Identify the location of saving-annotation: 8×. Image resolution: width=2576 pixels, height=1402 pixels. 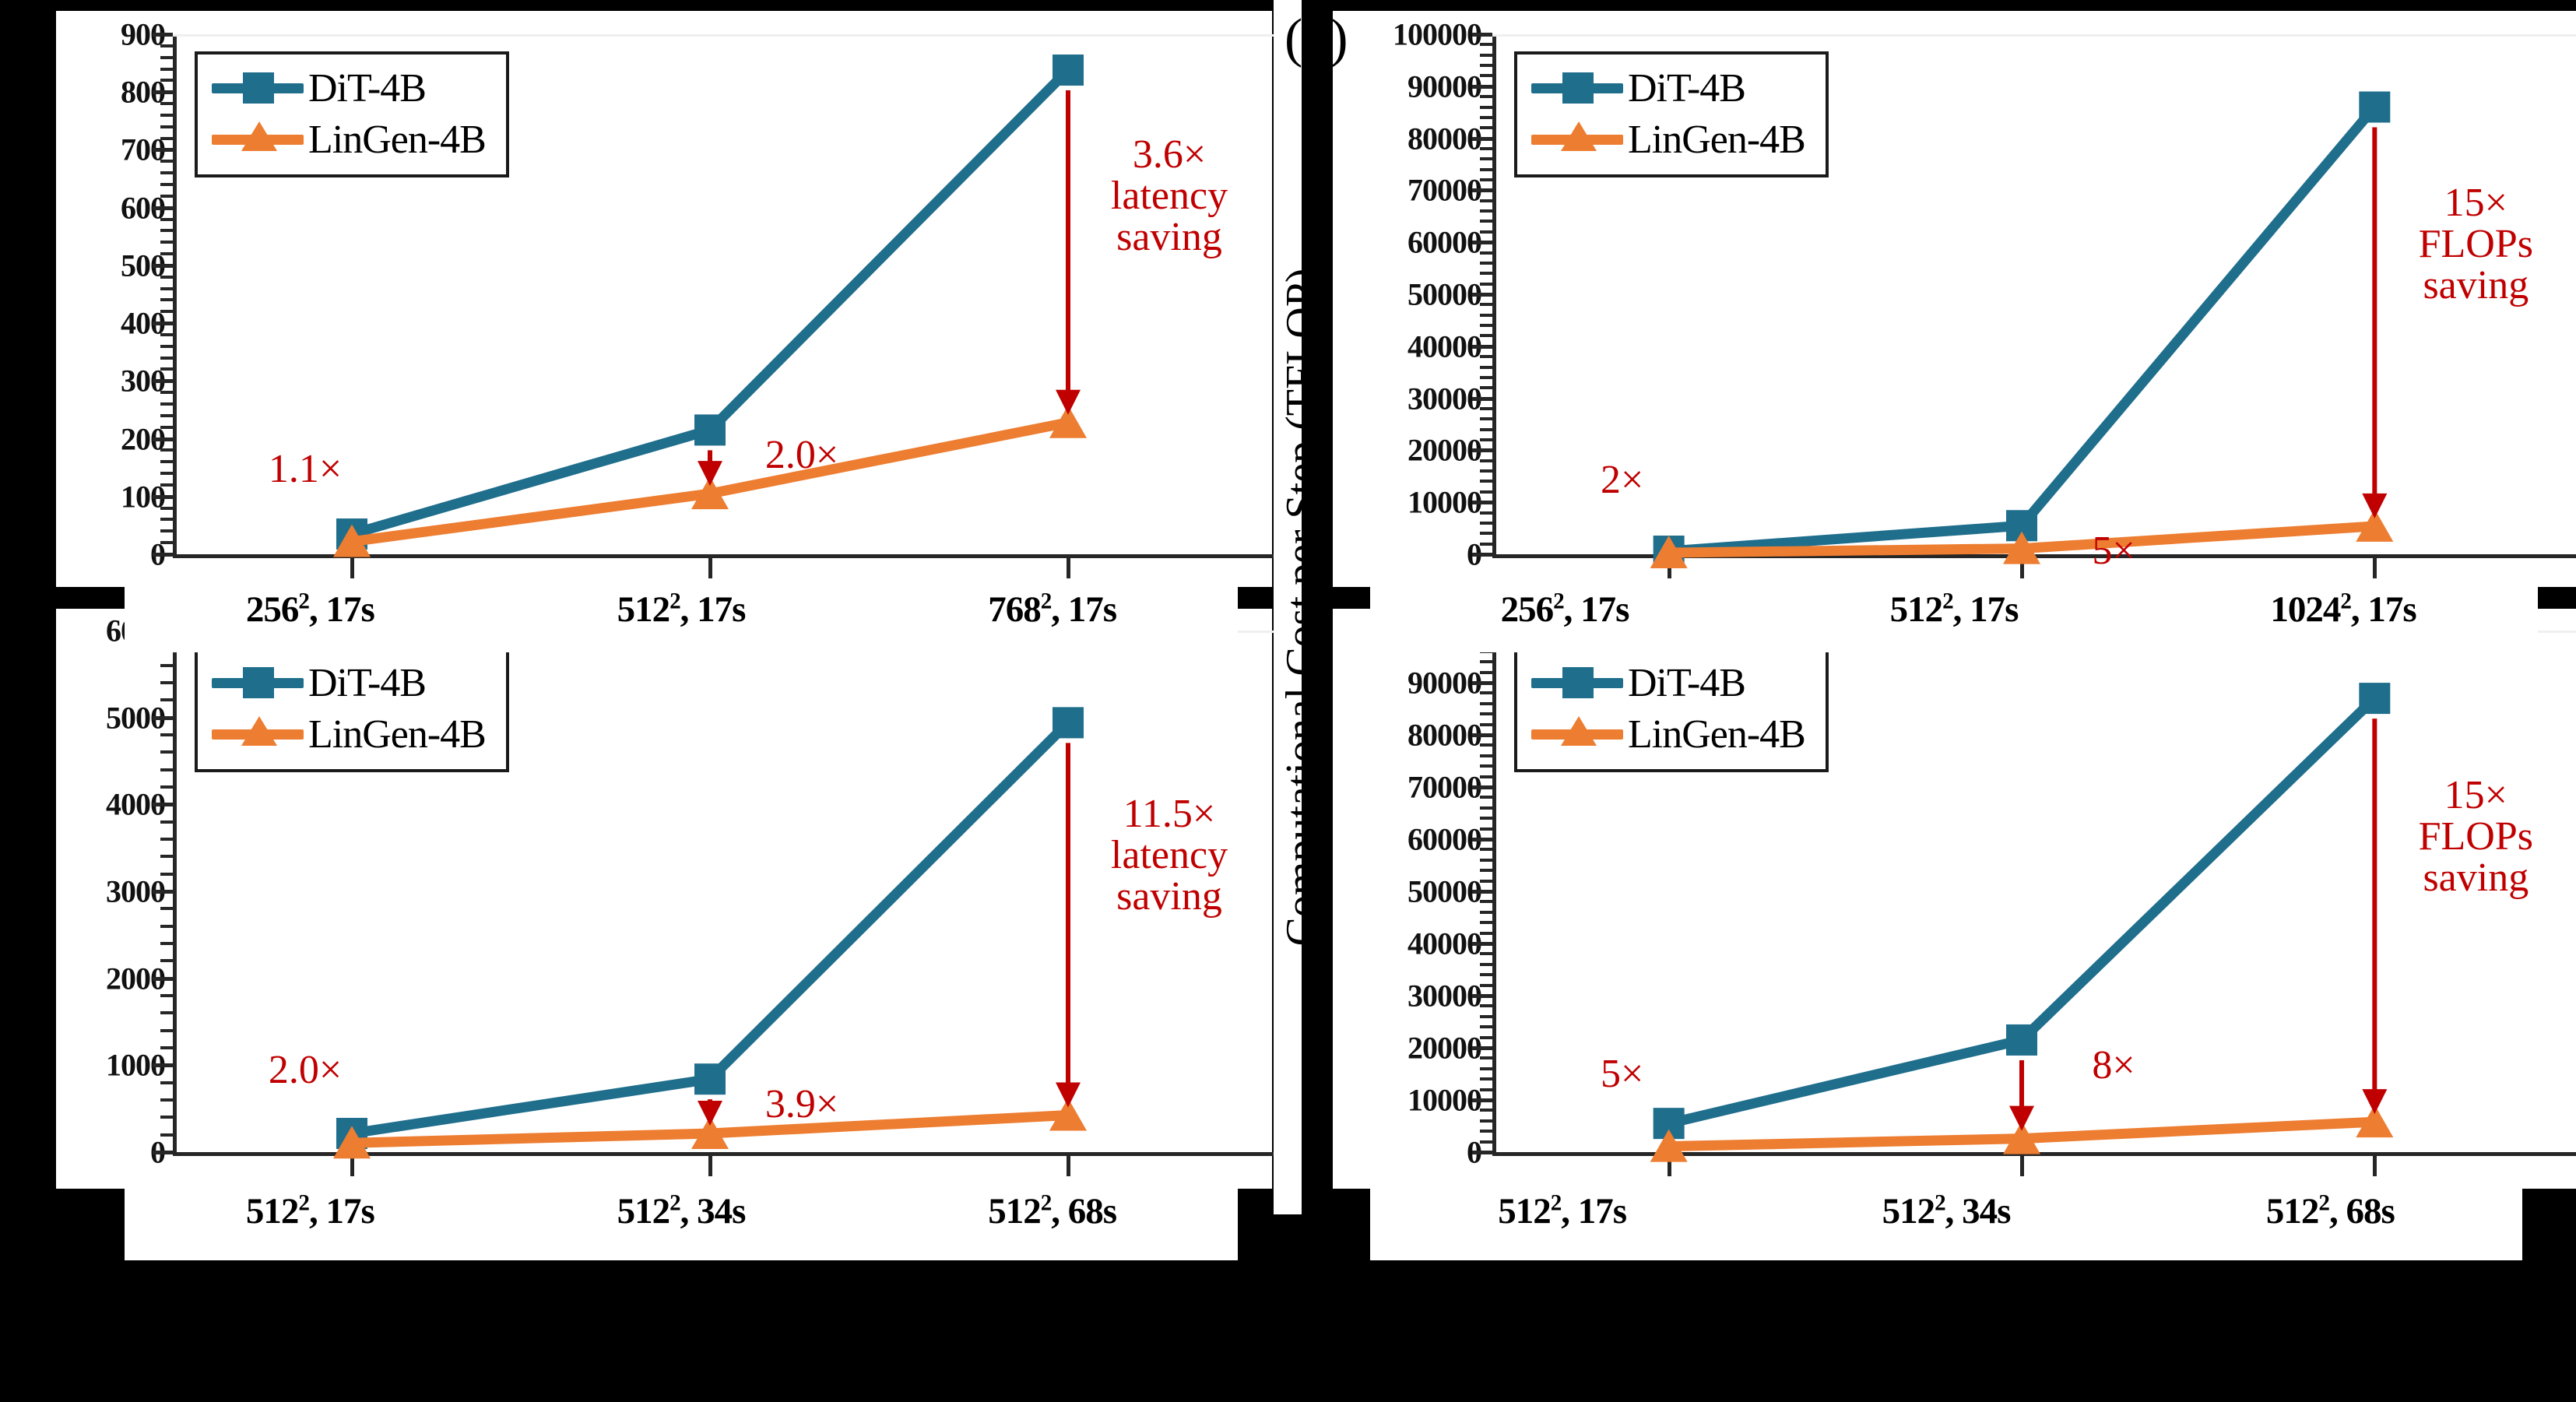
(2113, 1065).